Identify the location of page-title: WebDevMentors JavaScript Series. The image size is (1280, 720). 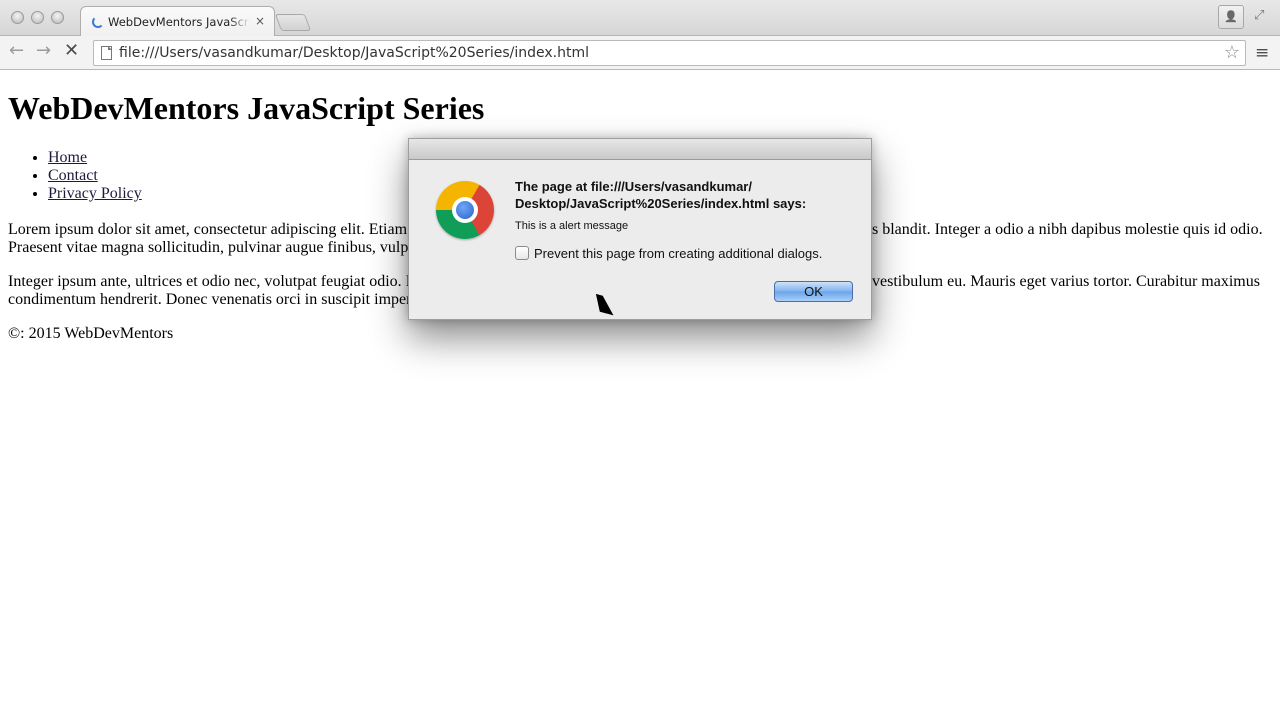
(246, 108).